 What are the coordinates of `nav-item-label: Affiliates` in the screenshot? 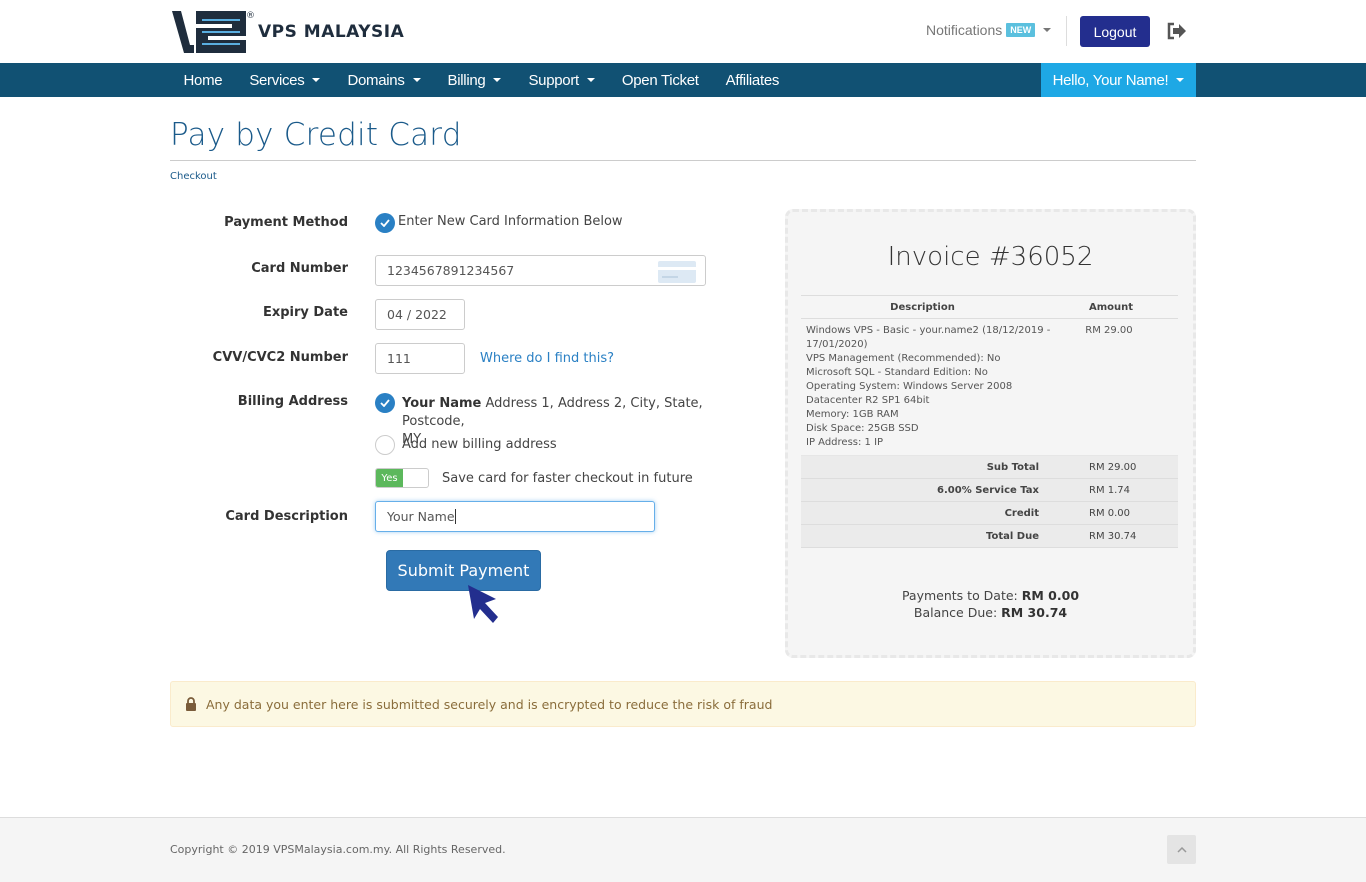 It's located at (752, 80).